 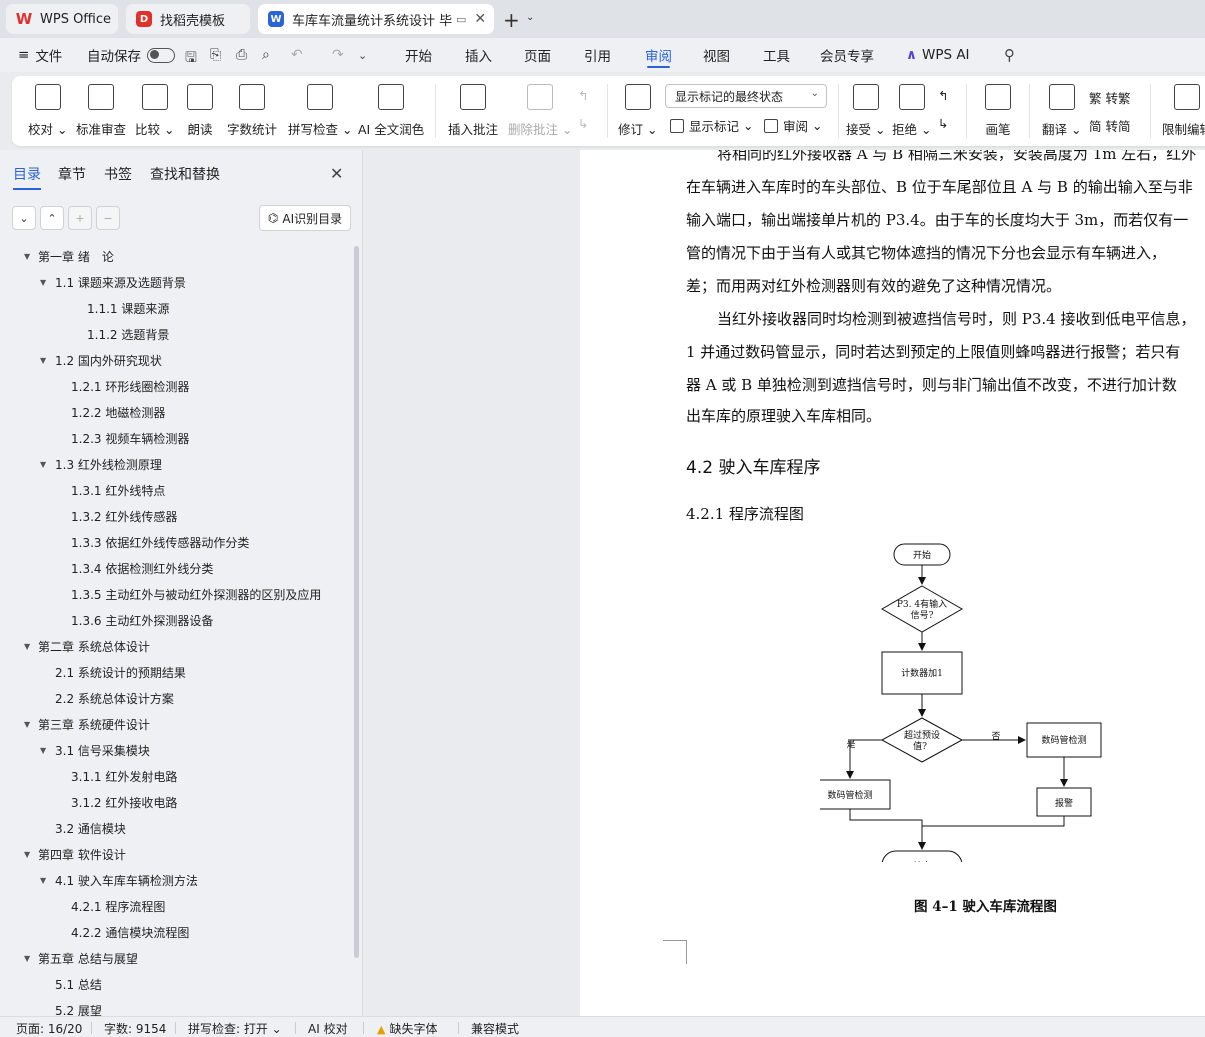 What do you see at coordinates (52, 218) in the screenshot?
I see `expand-up-button: ⌃` at bounding box center [52, 218].